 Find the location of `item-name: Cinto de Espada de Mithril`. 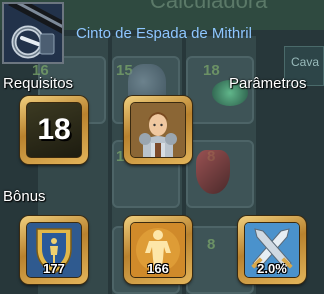

item-name: Cinto de Espada de Mithril is located at coordinates (164, 33).